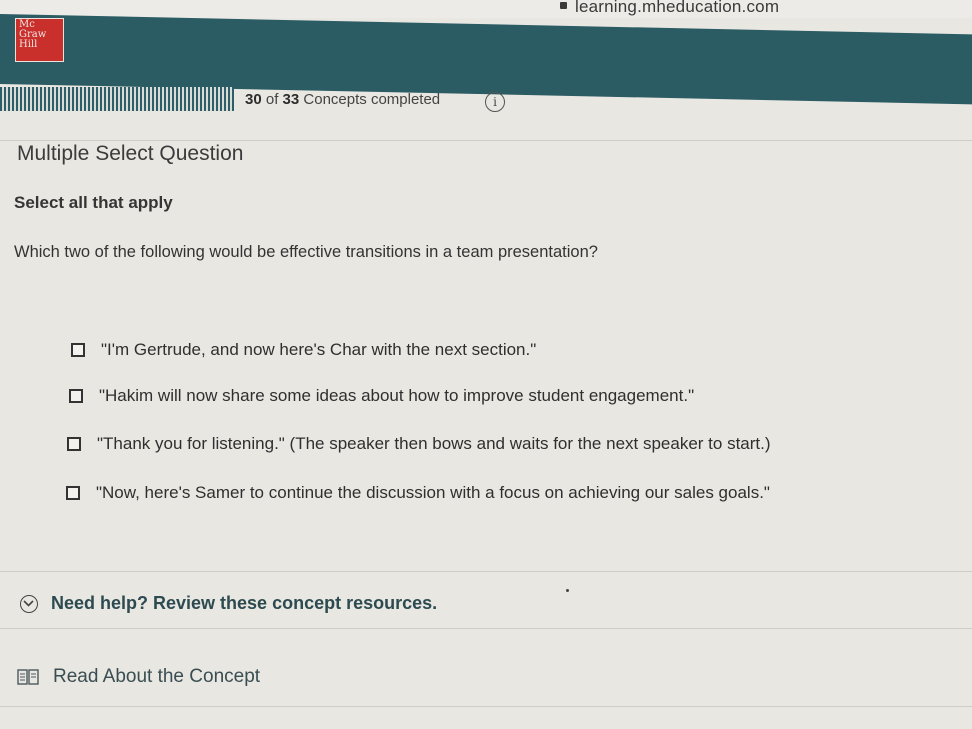 Image resolution: width=972 pixels, height=729 pixels. What do you see at coordinates (677, 8) in the screenshot?
I see `url-text: learning.mheducation.com` at bounding box center [677, 8].